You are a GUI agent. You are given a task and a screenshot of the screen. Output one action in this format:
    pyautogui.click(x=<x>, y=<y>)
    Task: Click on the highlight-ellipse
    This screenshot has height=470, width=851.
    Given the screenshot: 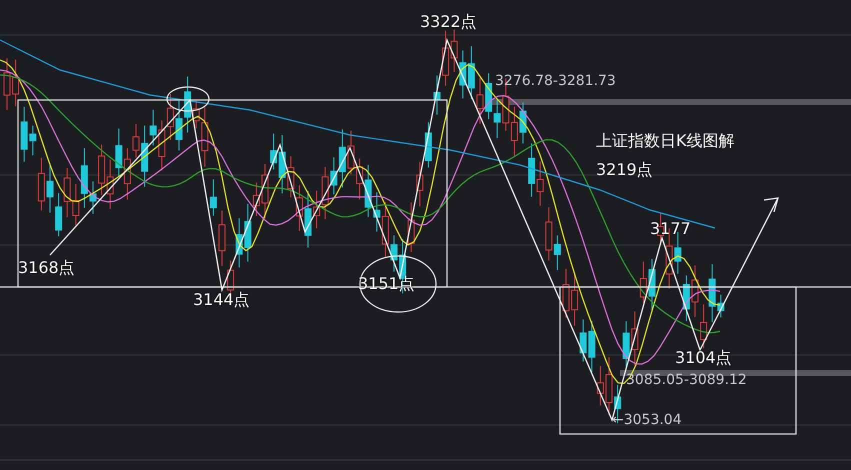 What is the action you would take?
    pyautogui.click(x=188, y=99)
    